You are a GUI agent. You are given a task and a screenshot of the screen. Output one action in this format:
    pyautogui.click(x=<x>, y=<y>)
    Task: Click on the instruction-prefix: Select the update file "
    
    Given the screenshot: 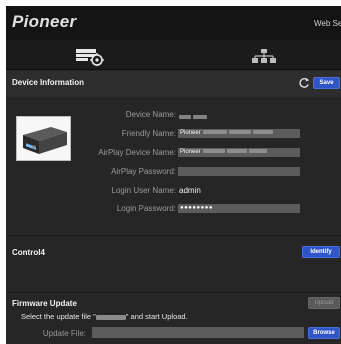 What is the action you would take?
    pyautogui.click(x=58, y=316)
    